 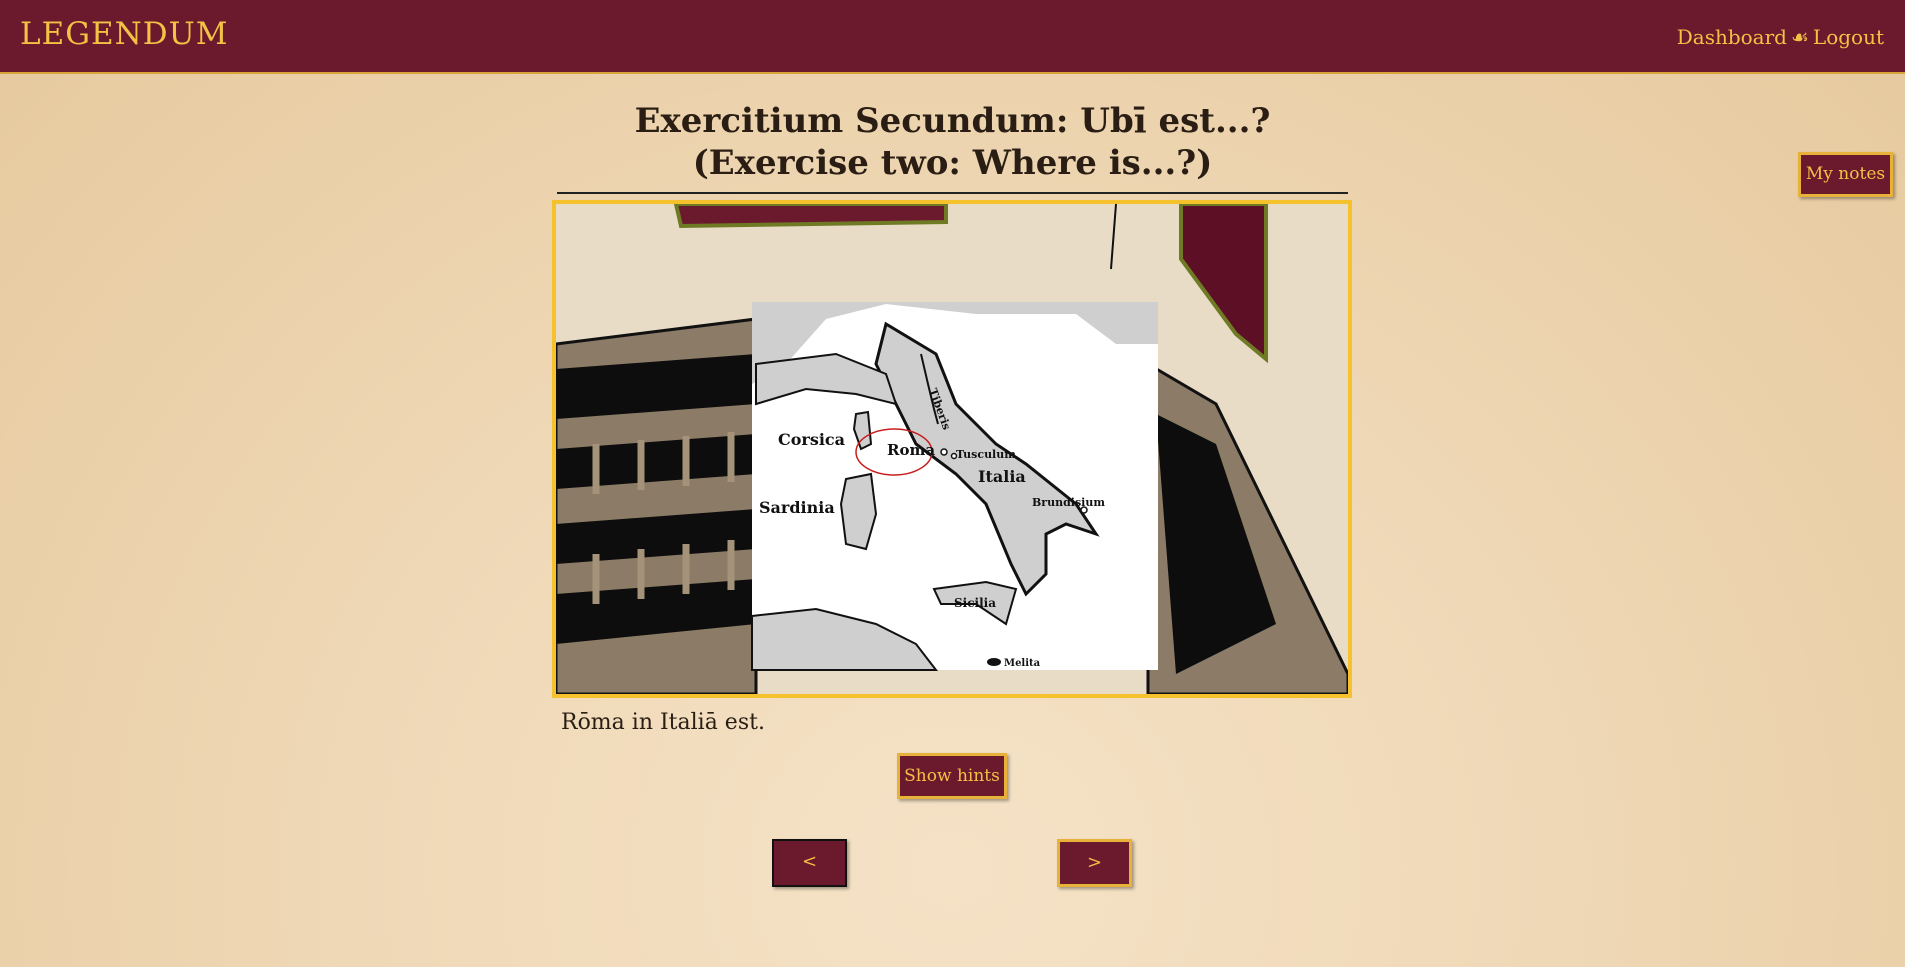 What do you see at coordinates (124, 34) in the screenshot?
I see `site-logo: LEGENDUM` at bounding box center [124, 34].